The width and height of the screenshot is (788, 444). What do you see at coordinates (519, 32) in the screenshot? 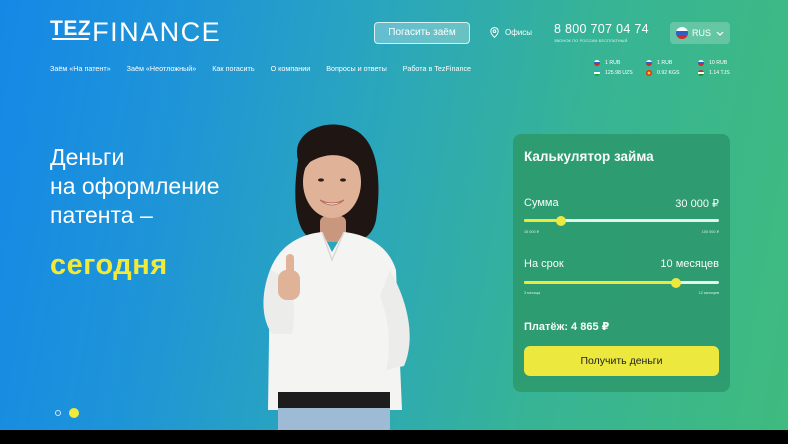
I see `offices-label: Офисы` at bounding box center [519, 32].